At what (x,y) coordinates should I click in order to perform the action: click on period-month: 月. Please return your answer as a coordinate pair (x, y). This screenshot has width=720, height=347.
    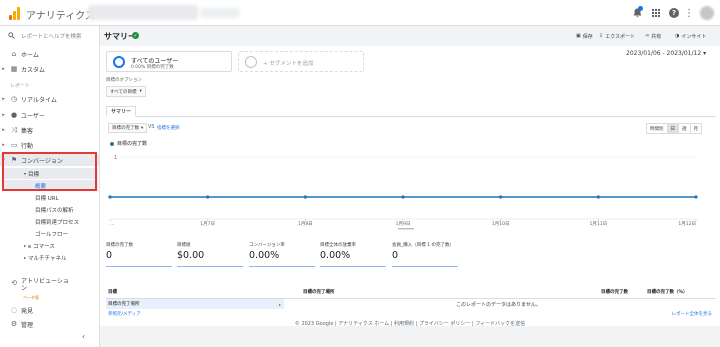
    Looking at the image, I should click on (695, 128).